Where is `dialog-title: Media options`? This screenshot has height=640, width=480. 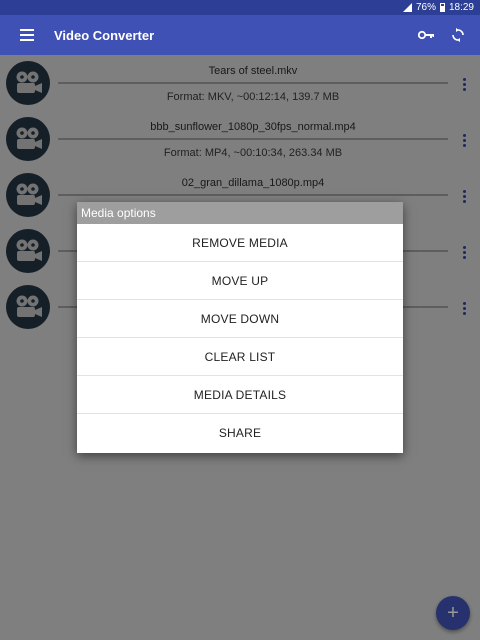
dialog-title: Media options is located at coordinates (240, 213).